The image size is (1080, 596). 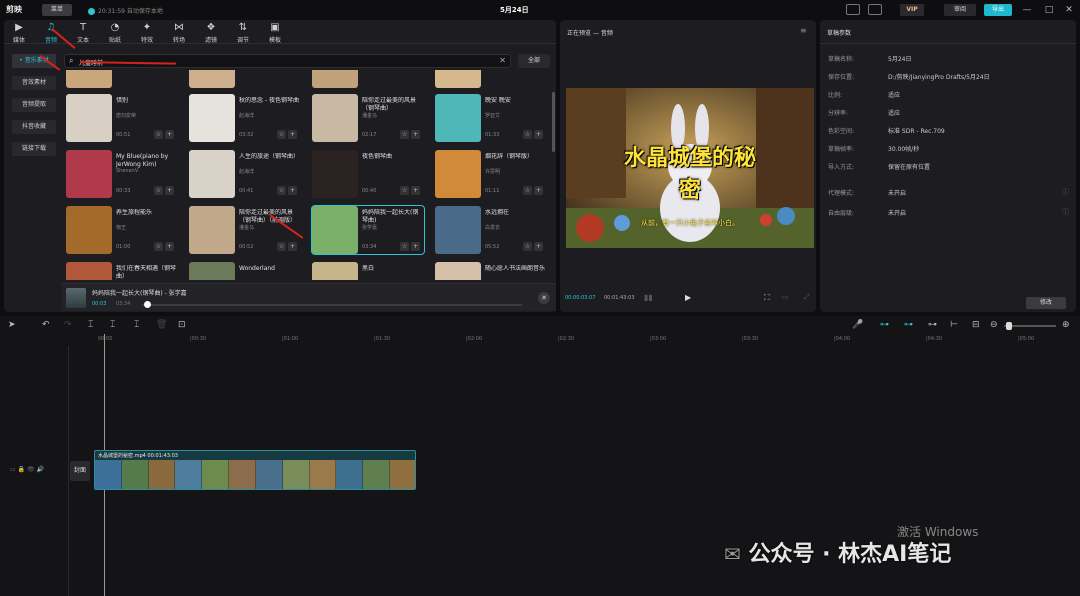 What do you see at coordinates (1069, 10) in the screenshot?
I see `close-icon: ✕` at bounding box center [1069, 10].